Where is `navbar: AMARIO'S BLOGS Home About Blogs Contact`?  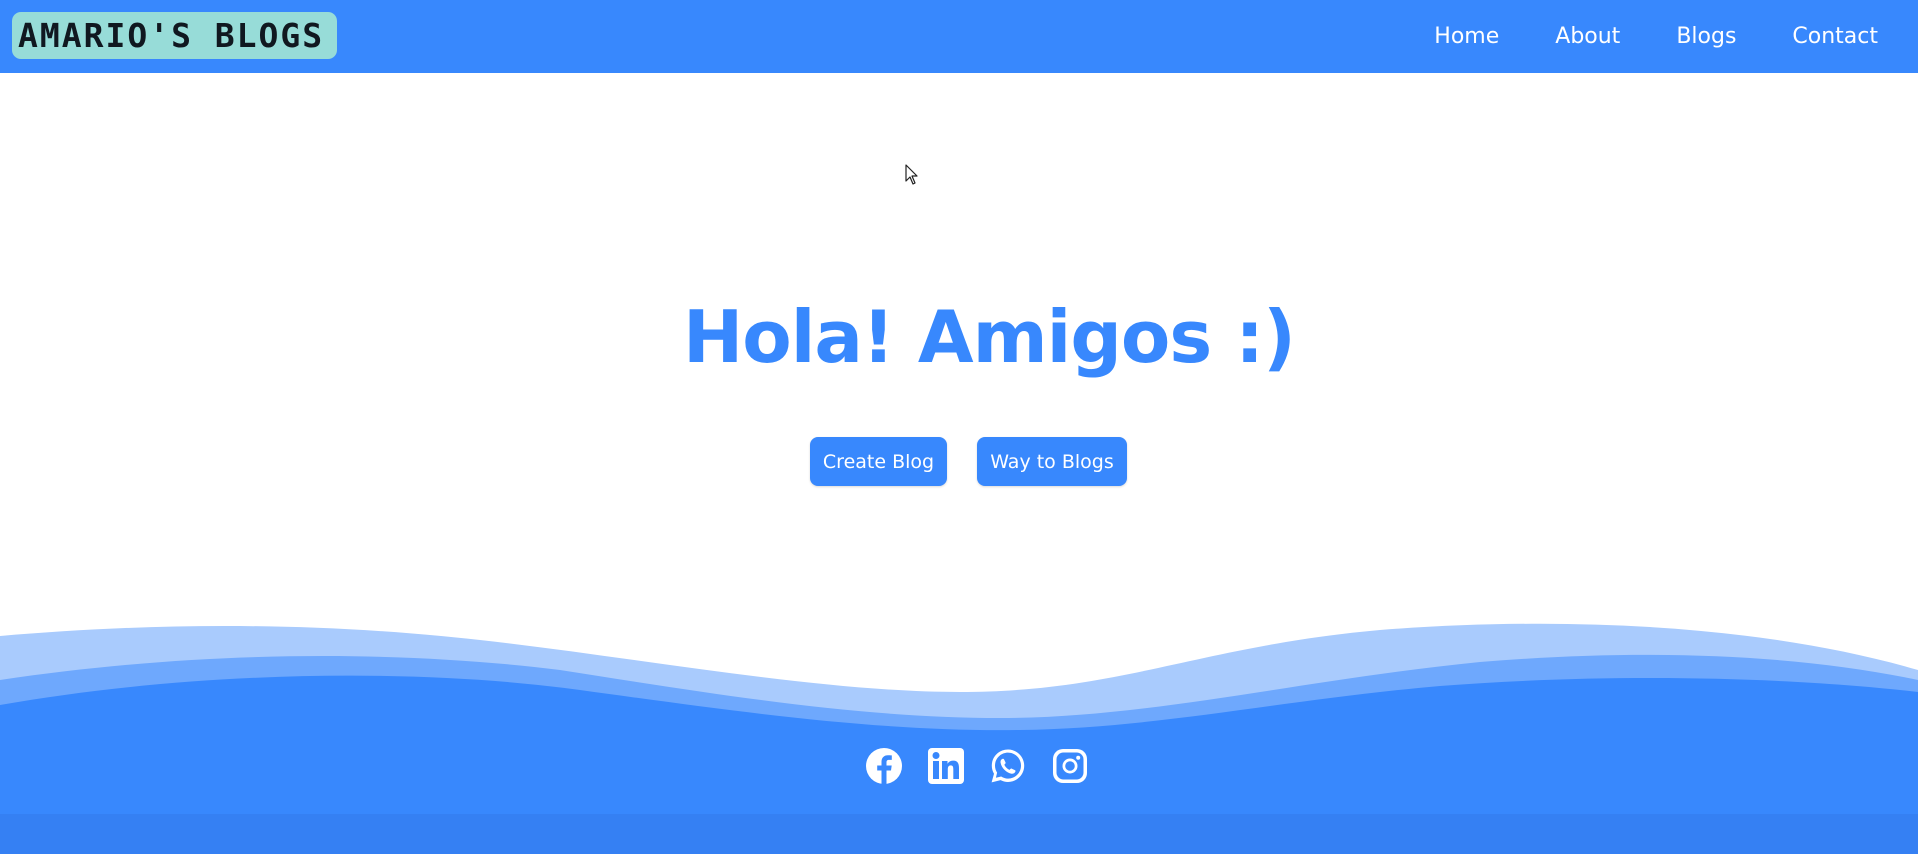
navbar: AMARIO'S BLOGS Home About Blogs Contact is located at coordinates (959, 36).